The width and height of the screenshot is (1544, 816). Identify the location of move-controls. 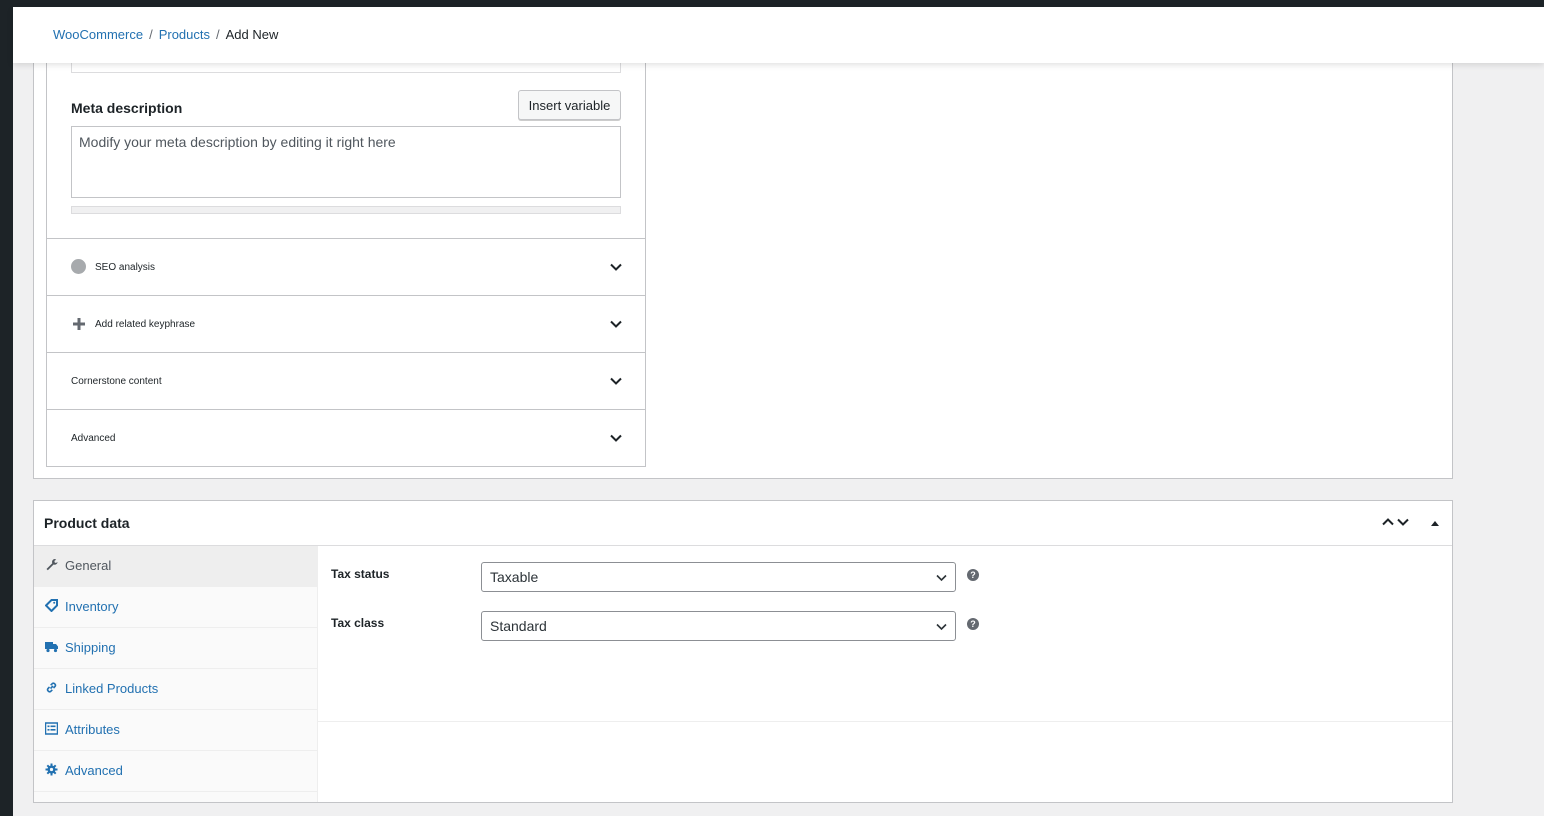
(1395, 522).